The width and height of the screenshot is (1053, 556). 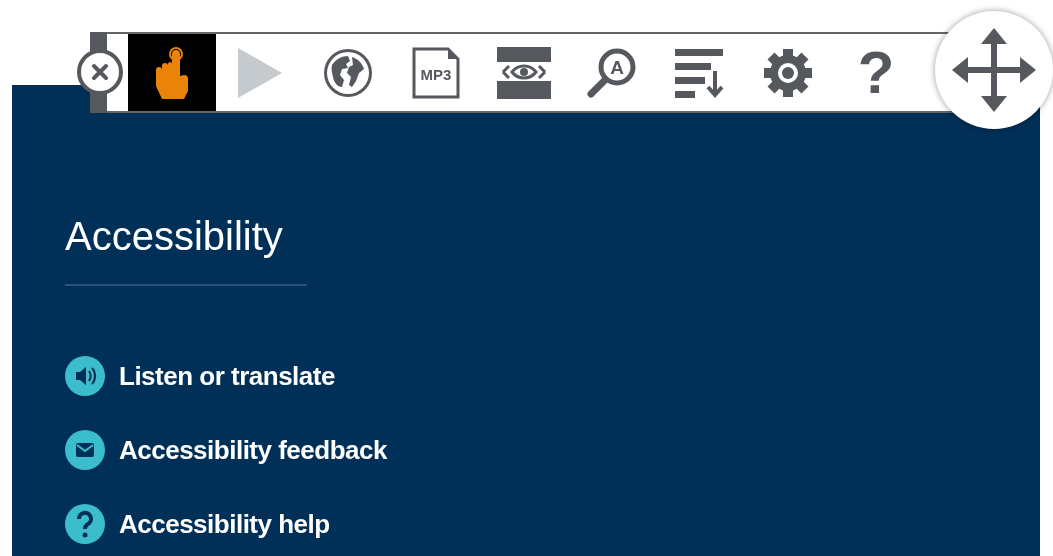 I want to click on help-icon, so click(x=85, y=524).